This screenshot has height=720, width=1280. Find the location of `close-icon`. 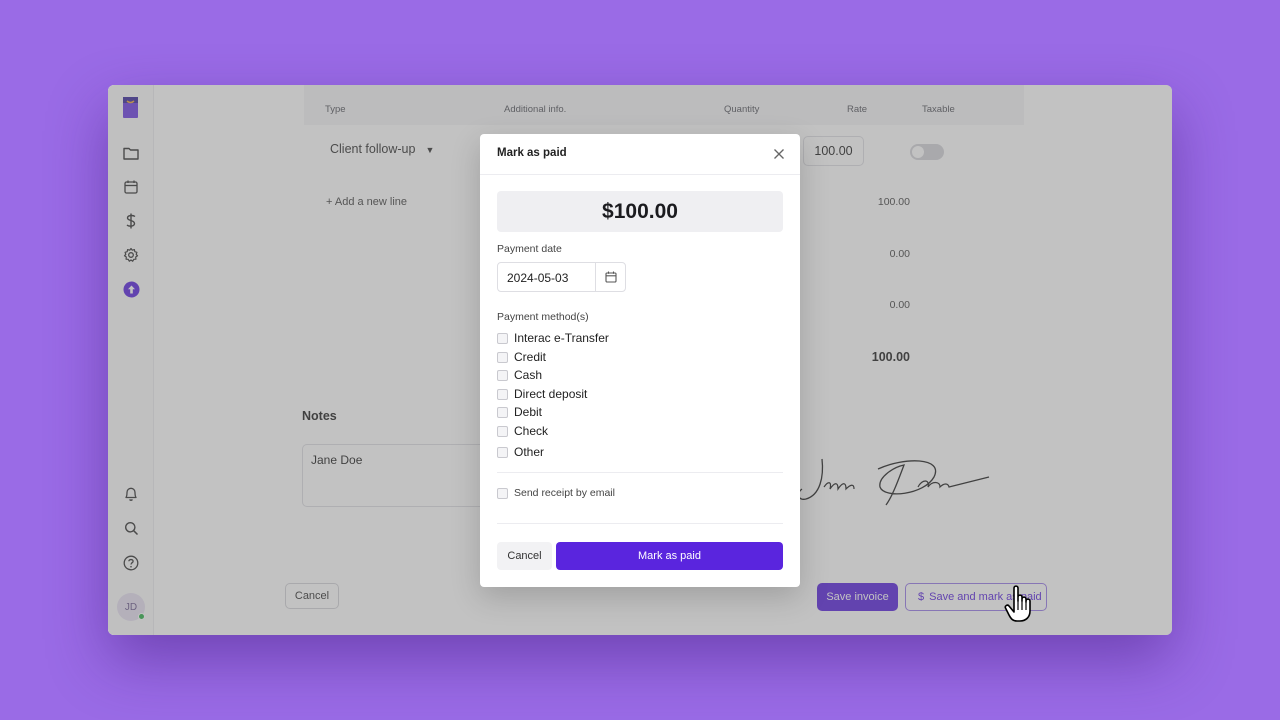

close-icon is located at coordinates (779, 154).